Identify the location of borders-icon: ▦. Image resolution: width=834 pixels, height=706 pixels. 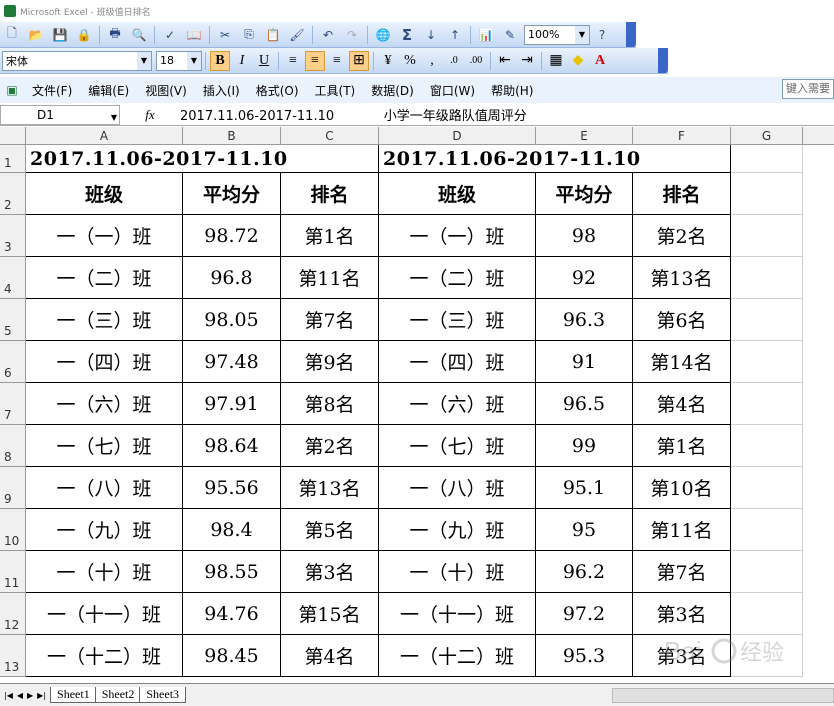
(556, 61).